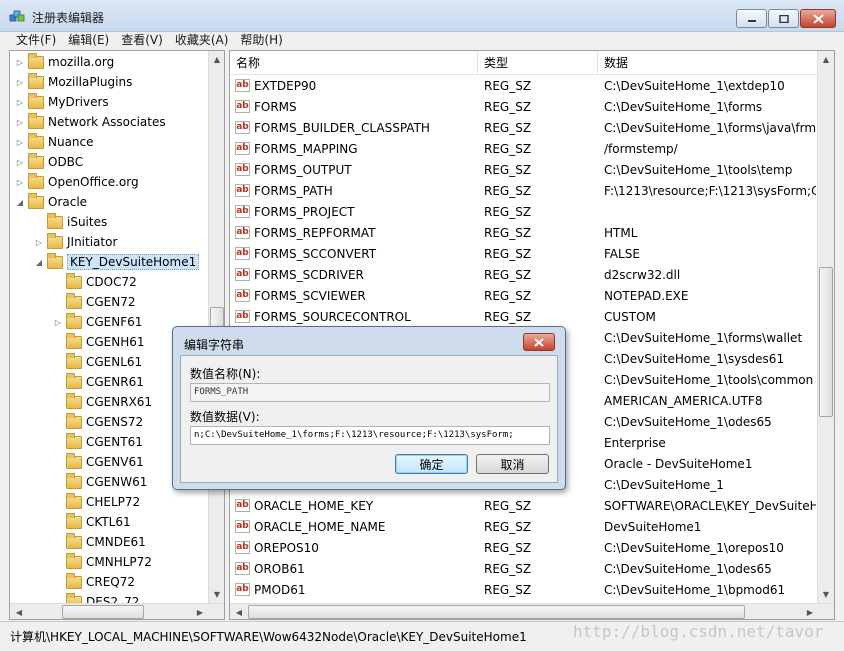  Describe the element at coordinates (261, 41) in the screenshot. I see `menu-help: 帮助(H)` at that location.